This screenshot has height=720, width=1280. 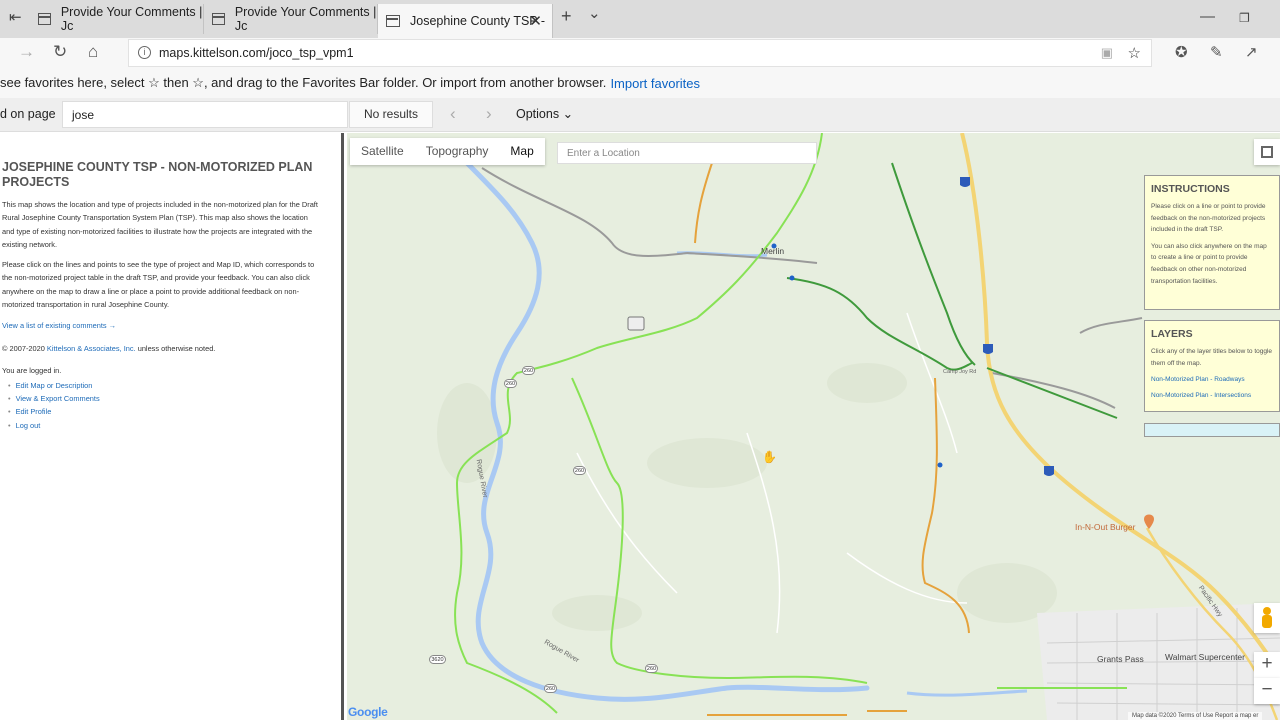 What do you see at coordinates (205, 114) in the screenshot?
I see `find-input: jose` at bounding box center [205, 114].